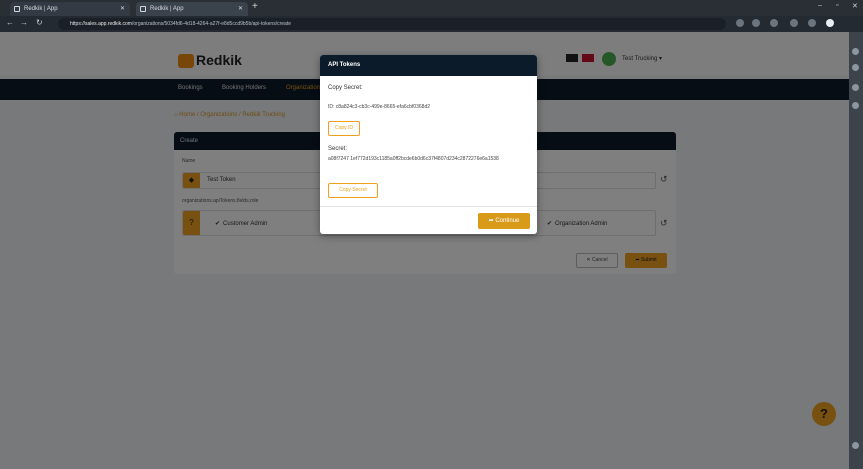 The image size is (863, 469). I want to click on copy-secret-button: Copy Secret, so click(353, 190).